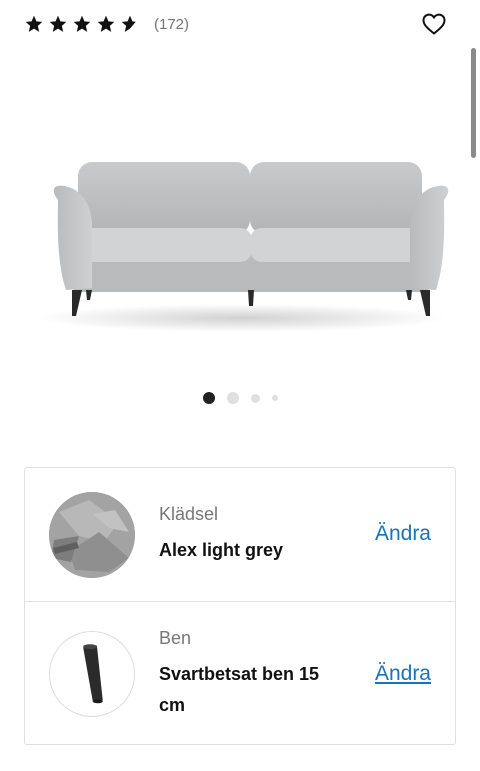  What do you see at coordinates (130, 23) in the screenshot?
I see `half-star-icon` at bounding box center [130, 23].